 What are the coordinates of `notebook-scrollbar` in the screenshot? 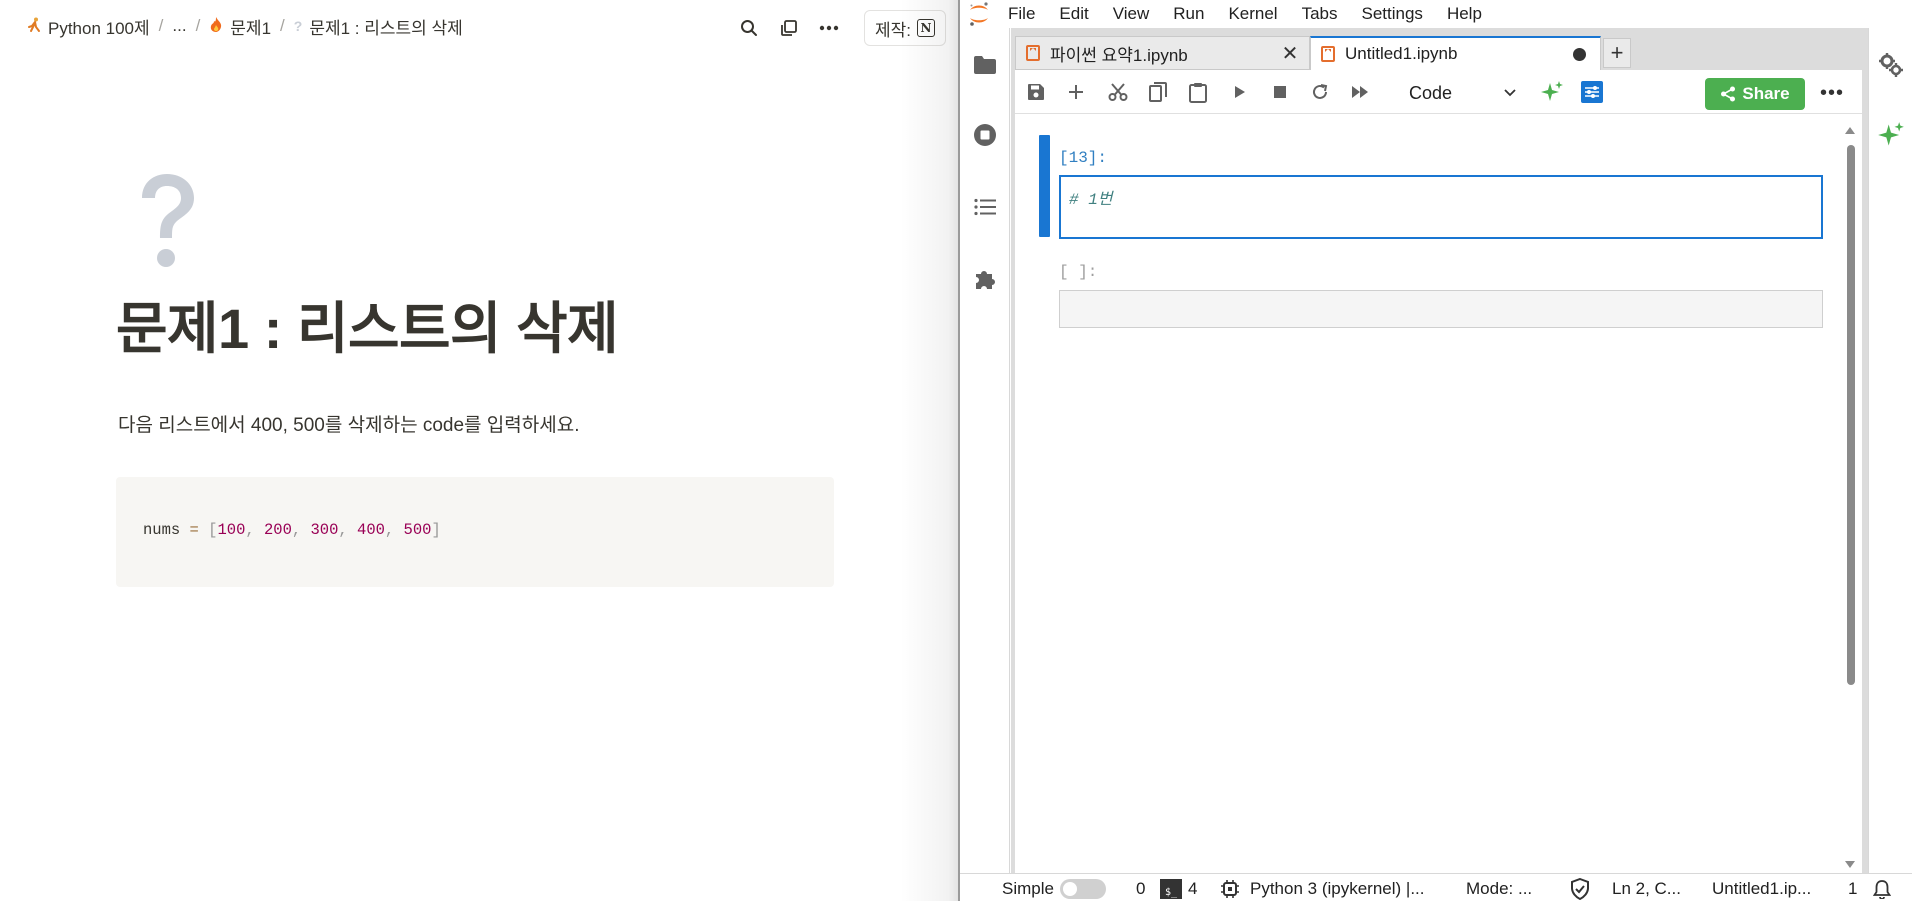 It's located at (1850, 497).